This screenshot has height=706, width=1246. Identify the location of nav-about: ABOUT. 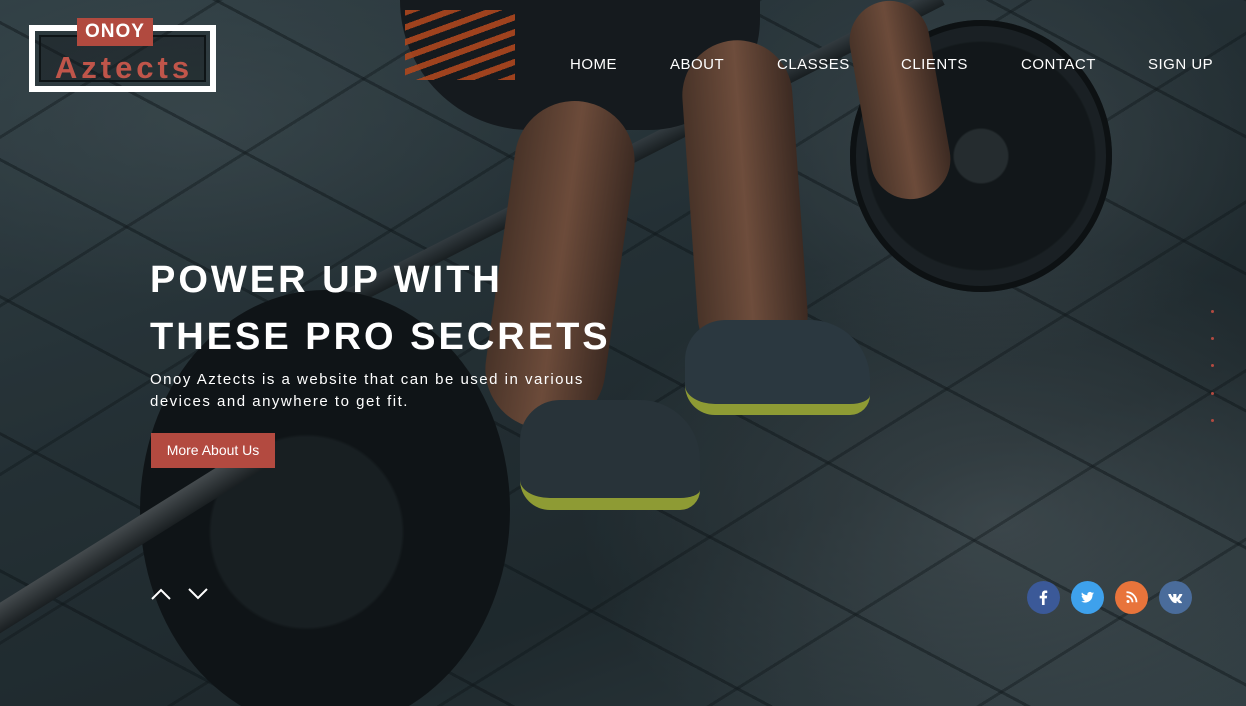
(697, 64).